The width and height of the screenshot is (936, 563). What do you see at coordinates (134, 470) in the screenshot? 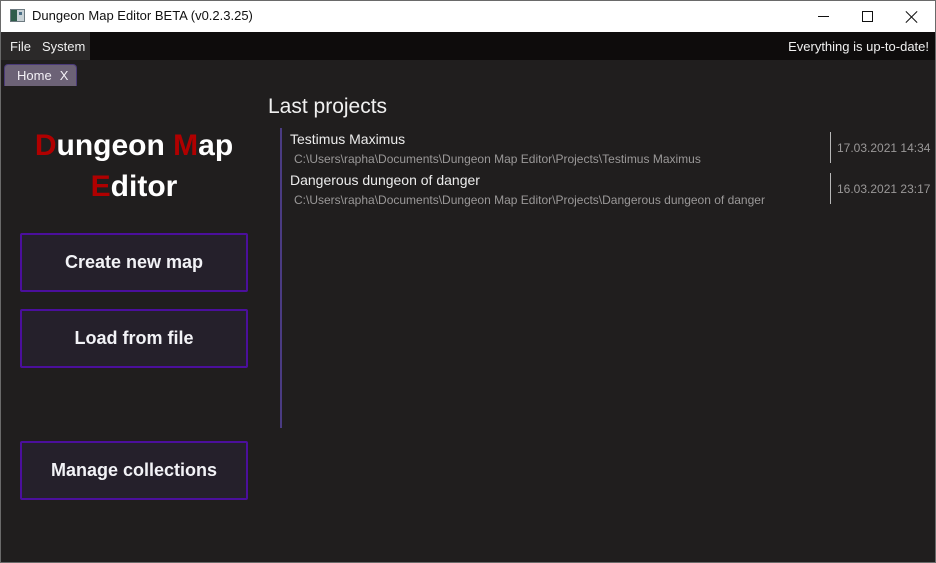
I see `manage-collections-button: Manage collections` at bounding box center [134, 470].